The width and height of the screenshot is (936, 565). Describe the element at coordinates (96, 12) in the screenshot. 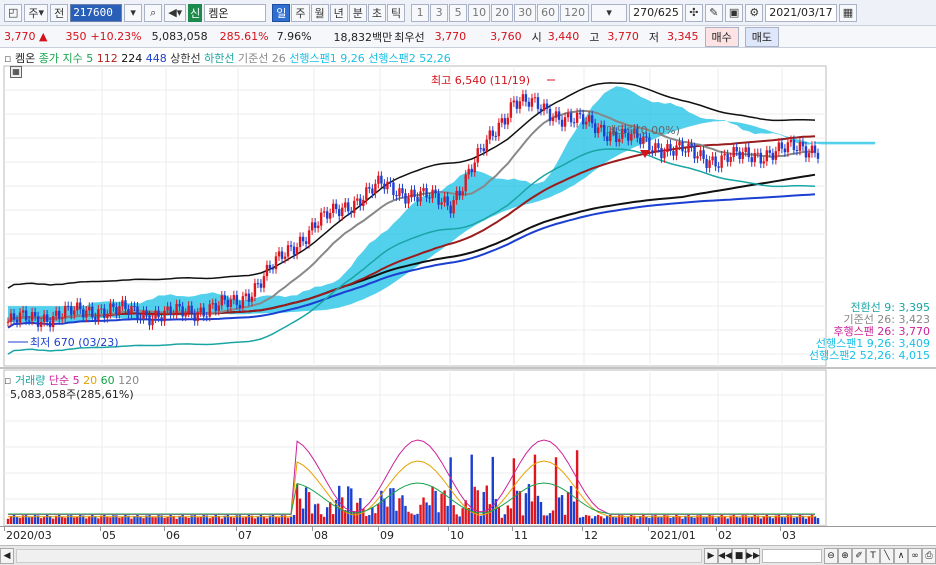

I see `code-input: 217600` at that location.